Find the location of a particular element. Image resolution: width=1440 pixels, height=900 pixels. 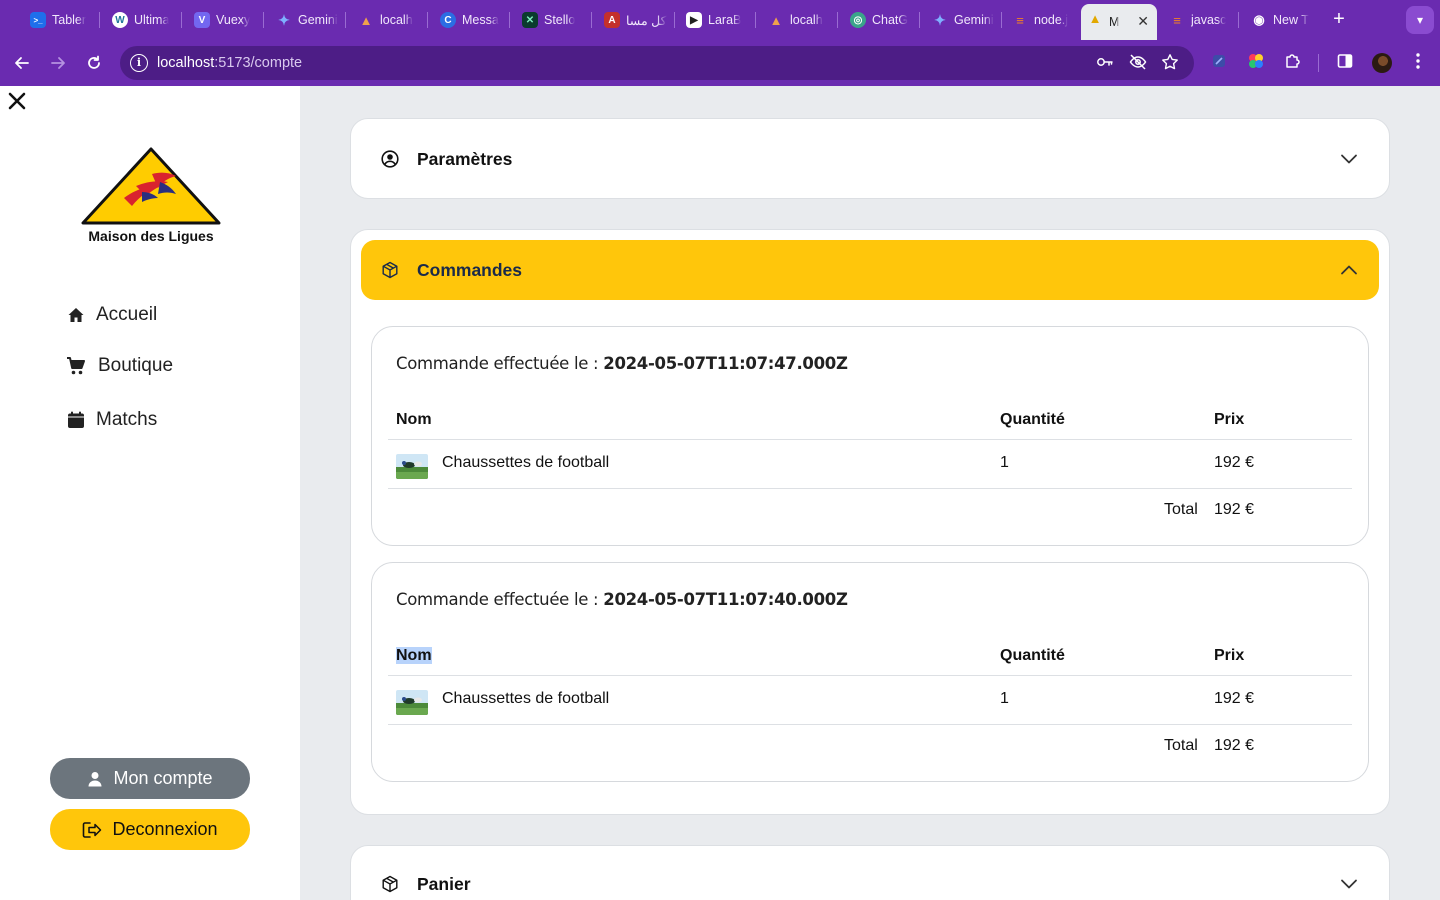

tab-title: Stello is located at coordinates (560, 20).